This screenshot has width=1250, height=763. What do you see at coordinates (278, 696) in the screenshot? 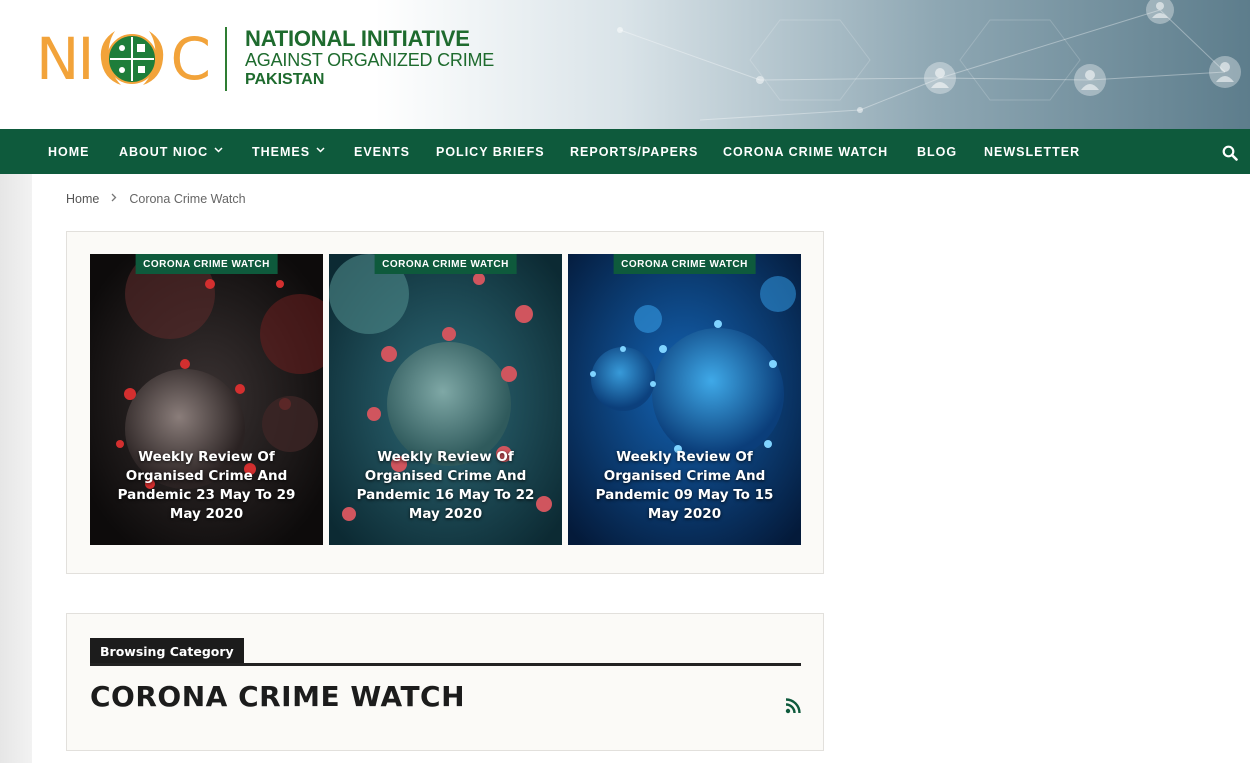
I see `page-title: CORONA CRIME WATCH` at bounding box center [278, 696].